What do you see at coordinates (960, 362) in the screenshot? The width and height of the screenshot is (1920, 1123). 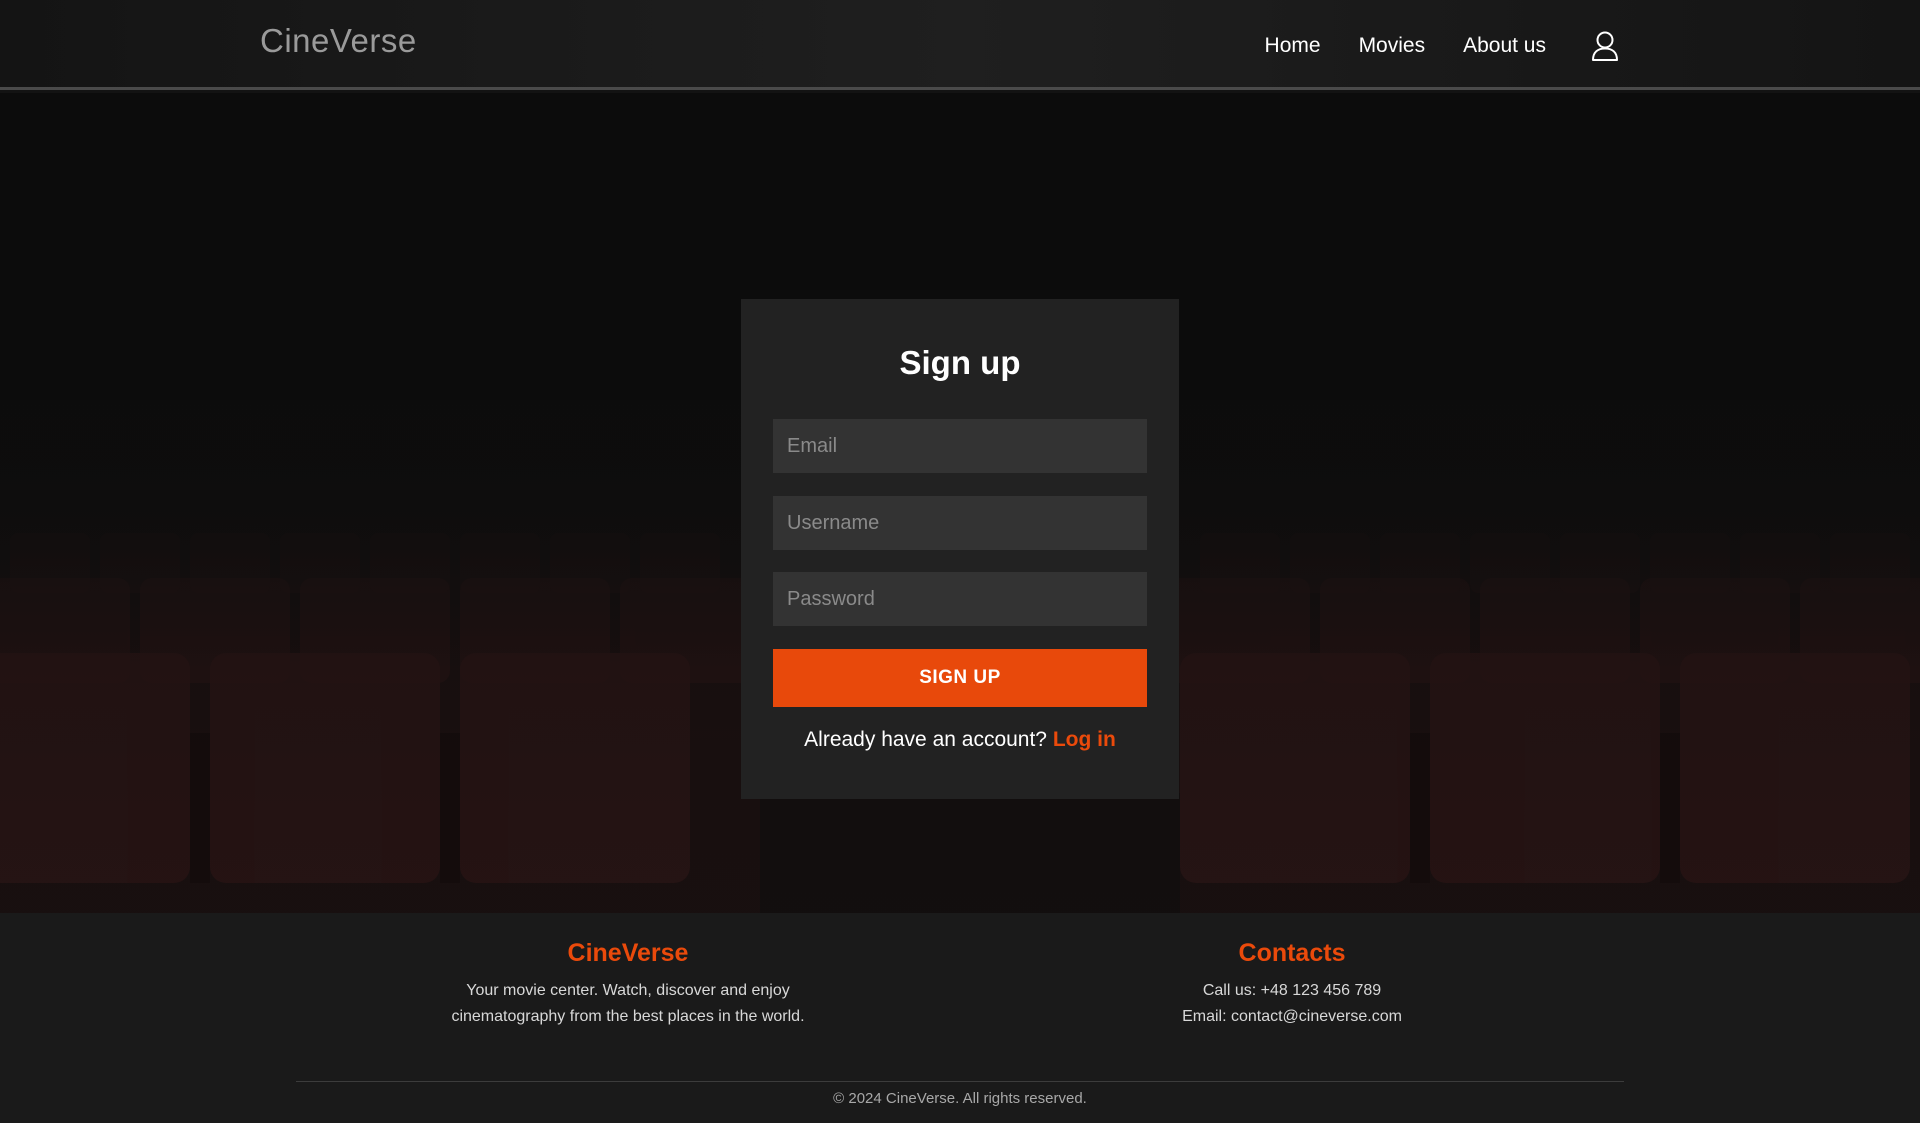 I see `signup-title: Sign up` at bounding box center [960, 362].